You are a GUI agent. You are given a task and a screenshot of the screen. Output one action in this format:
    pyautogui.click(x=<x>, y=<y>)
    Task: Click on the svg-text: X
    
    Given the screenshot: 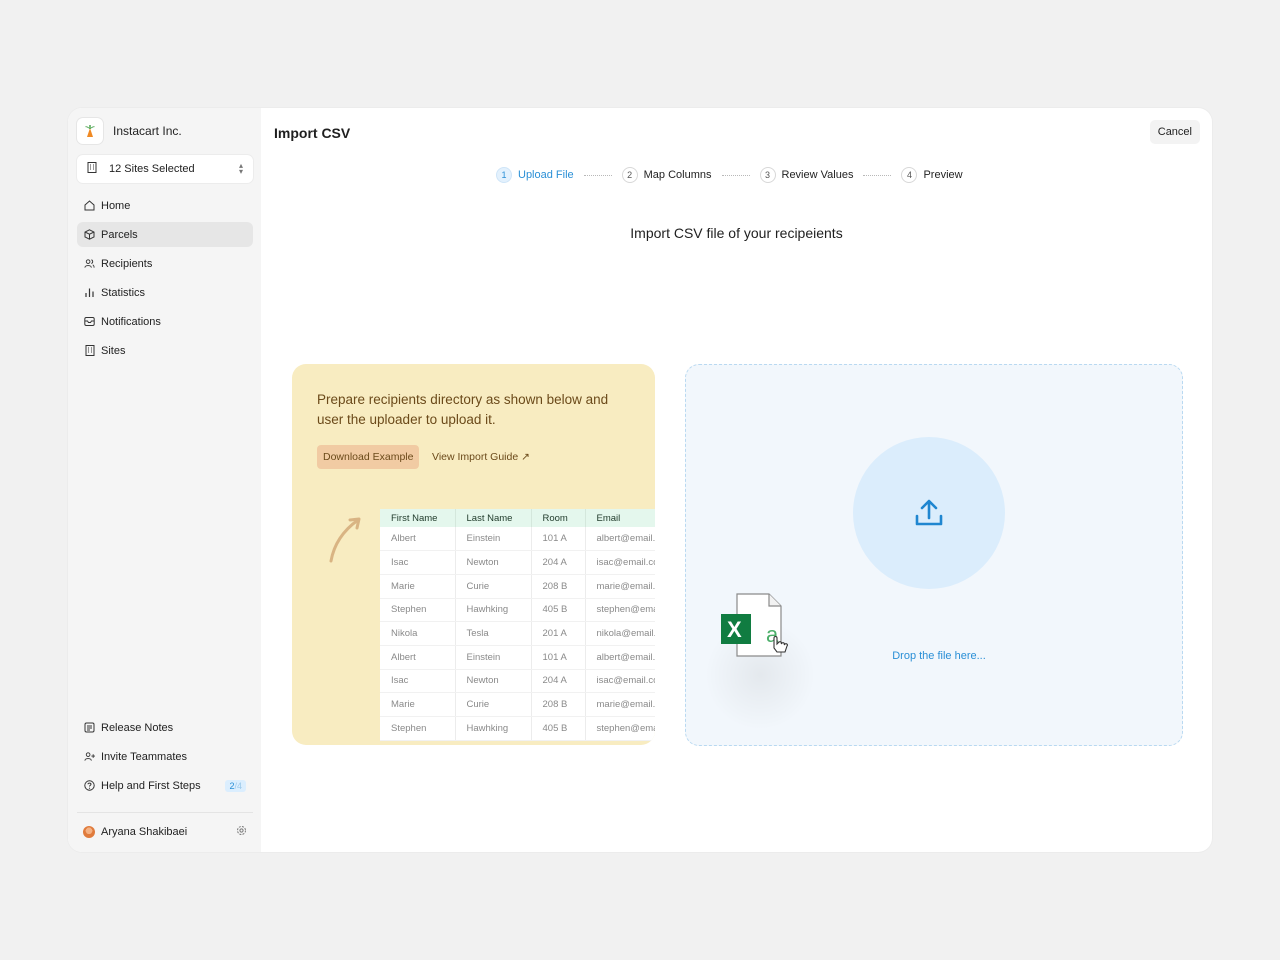 What is the action you would take?
    pyautogui.click(x=734, y=629)
    